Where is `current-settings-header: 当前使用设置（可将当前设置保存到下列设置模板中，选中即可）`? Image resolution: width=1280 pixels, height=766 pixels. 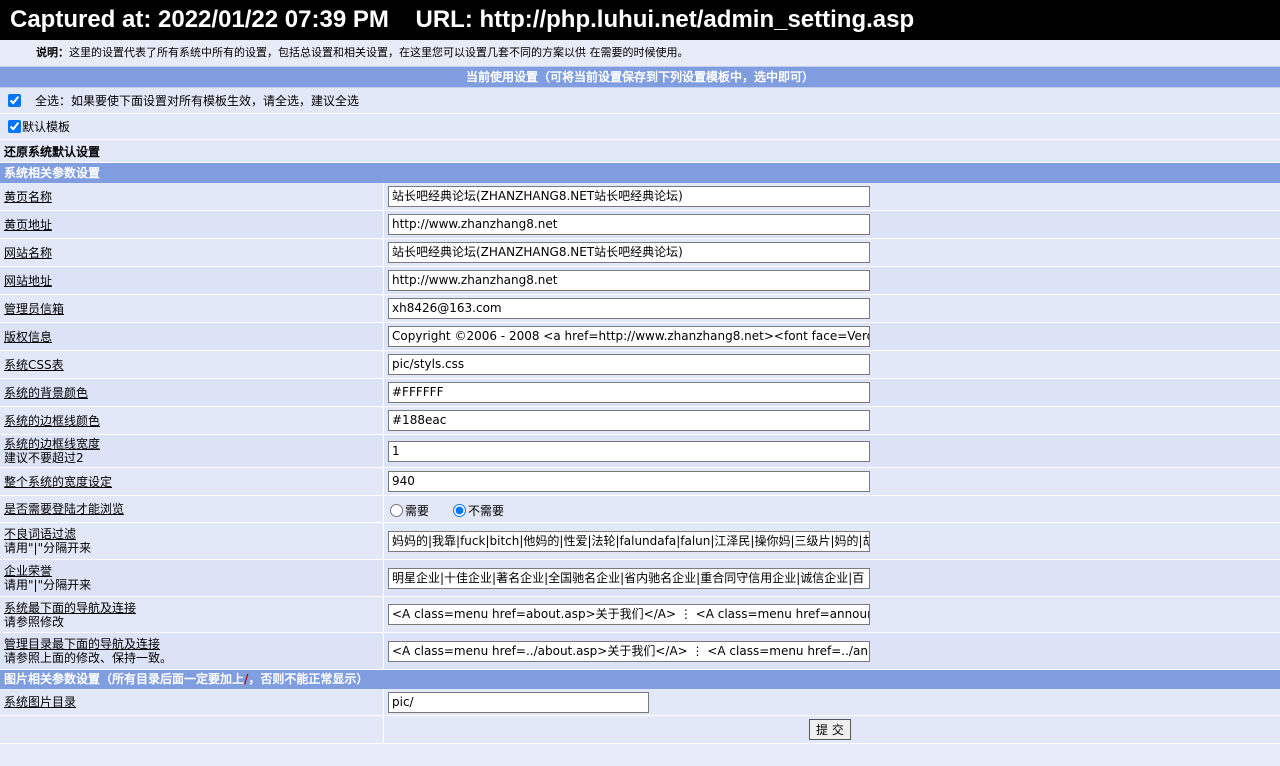
current-settings-header: 当前使用设置（可将当前设置保存到下列设置模板中，选中即可） is located at coordinates (640, 77).